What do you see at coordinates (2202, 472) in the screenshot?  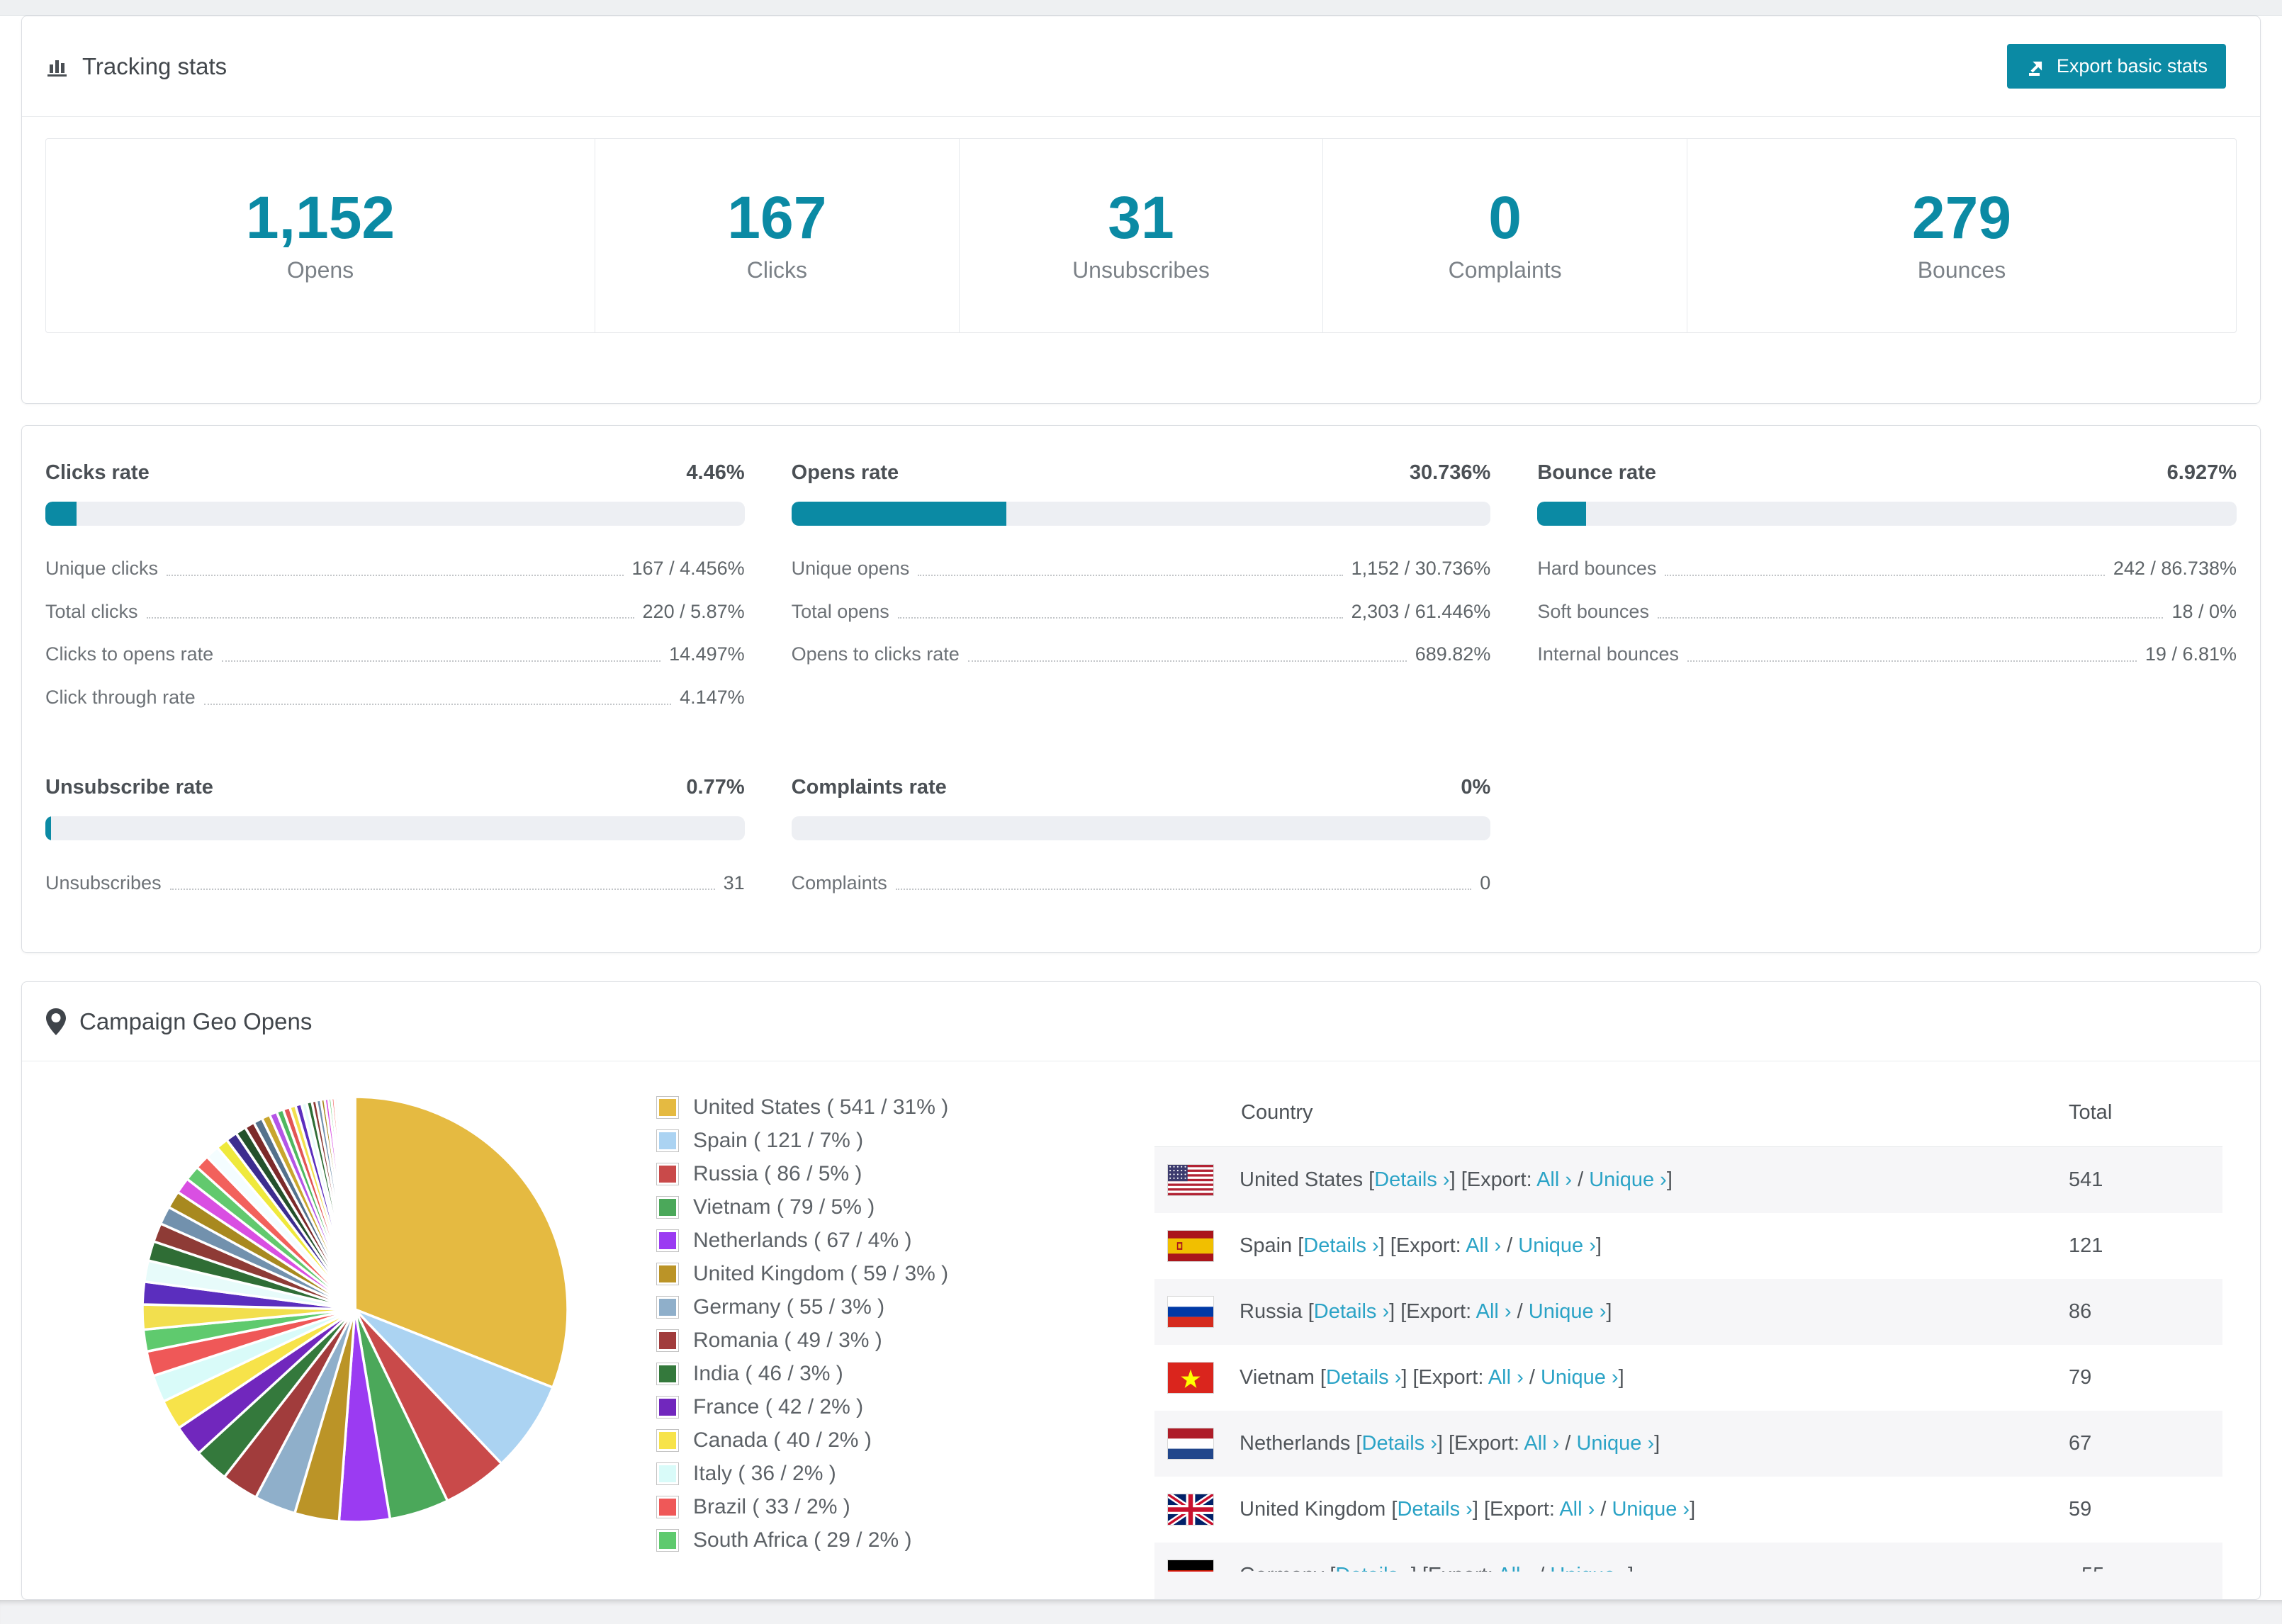 I see `rate-value: 6.927%` at bounding box center [2202, 472].